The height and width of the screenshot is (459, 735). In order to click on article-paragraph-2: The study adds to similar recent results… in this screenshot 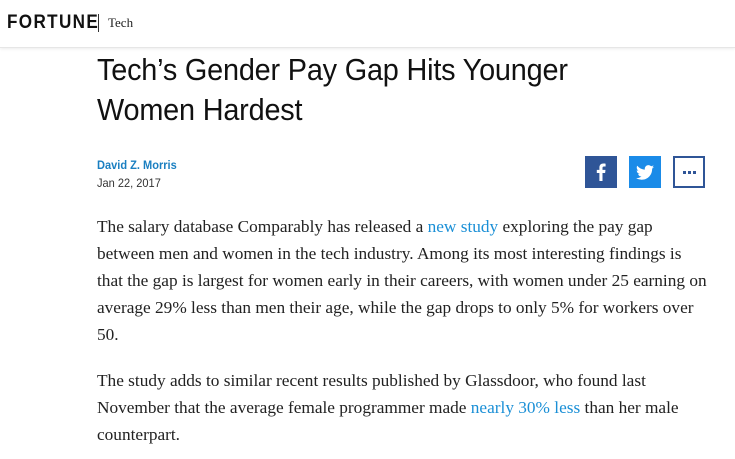, I will do `click(402, 407)`.